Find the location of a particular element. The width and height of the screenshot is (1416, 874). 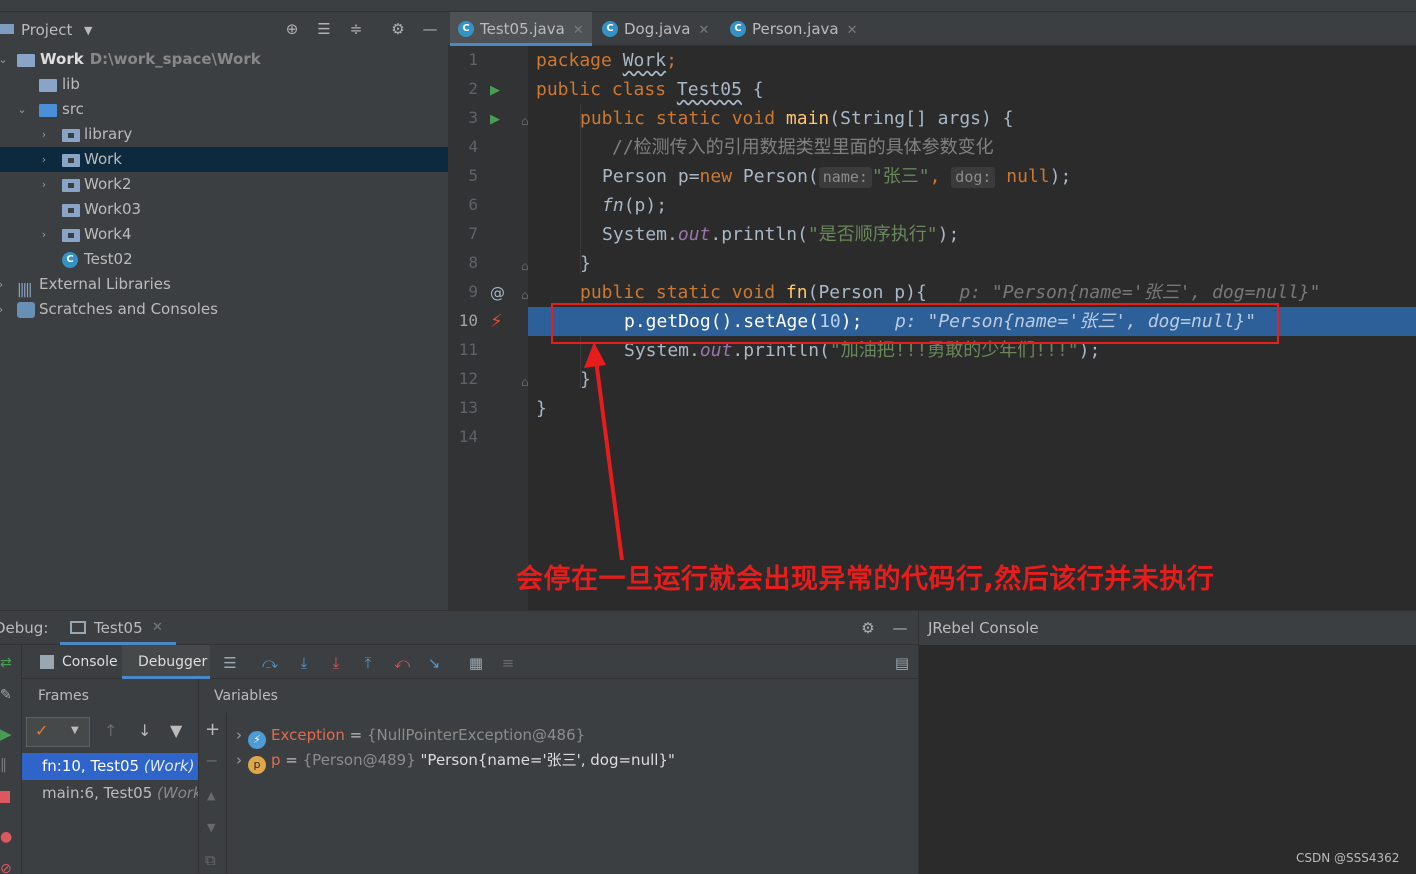

java-class-icon: C is located at coordinates (610, 29).